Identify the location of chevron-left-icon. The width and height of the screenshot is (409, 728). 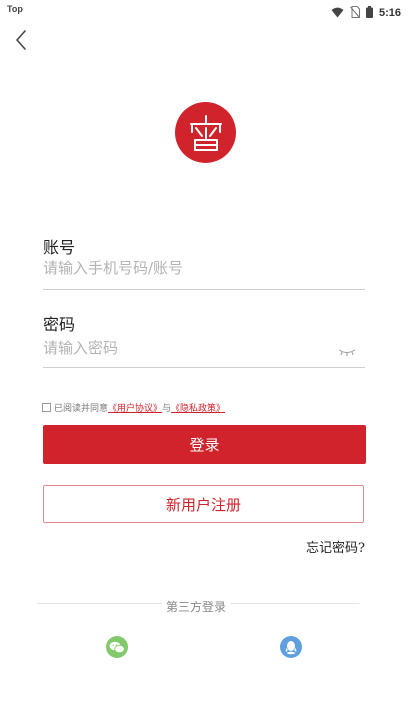
(21, 40).